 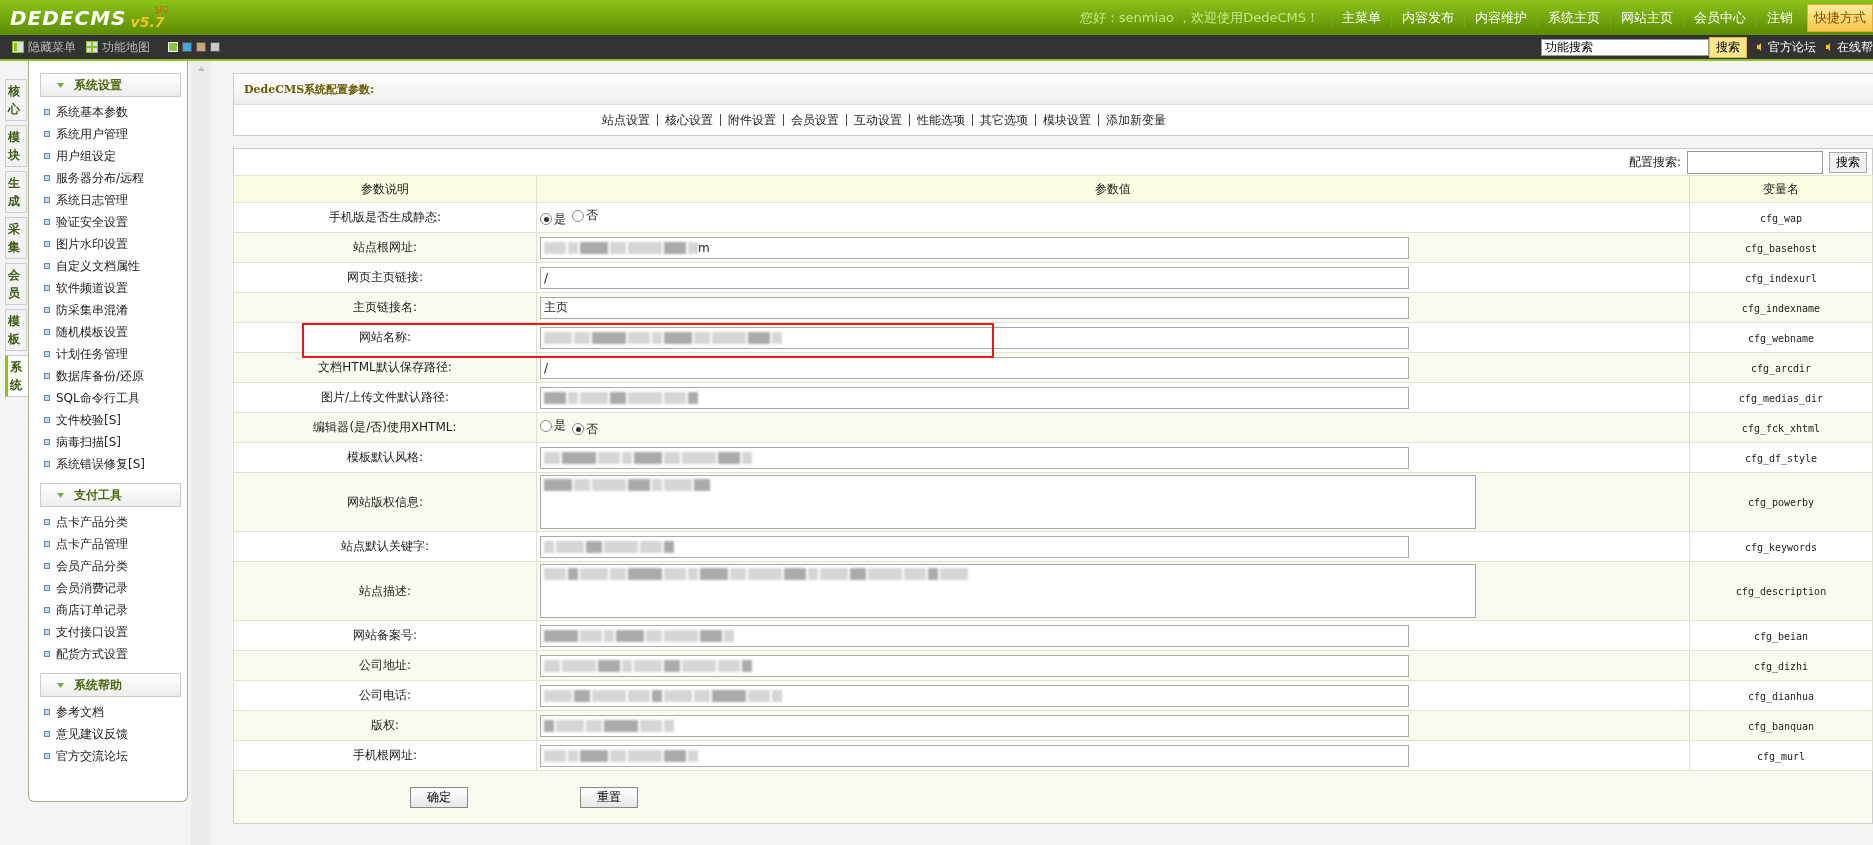 What do you see at coordinates (108, 588) in the screenshot?
I see `menu-item: 会员消费记录` at bounding box center [108, 588].